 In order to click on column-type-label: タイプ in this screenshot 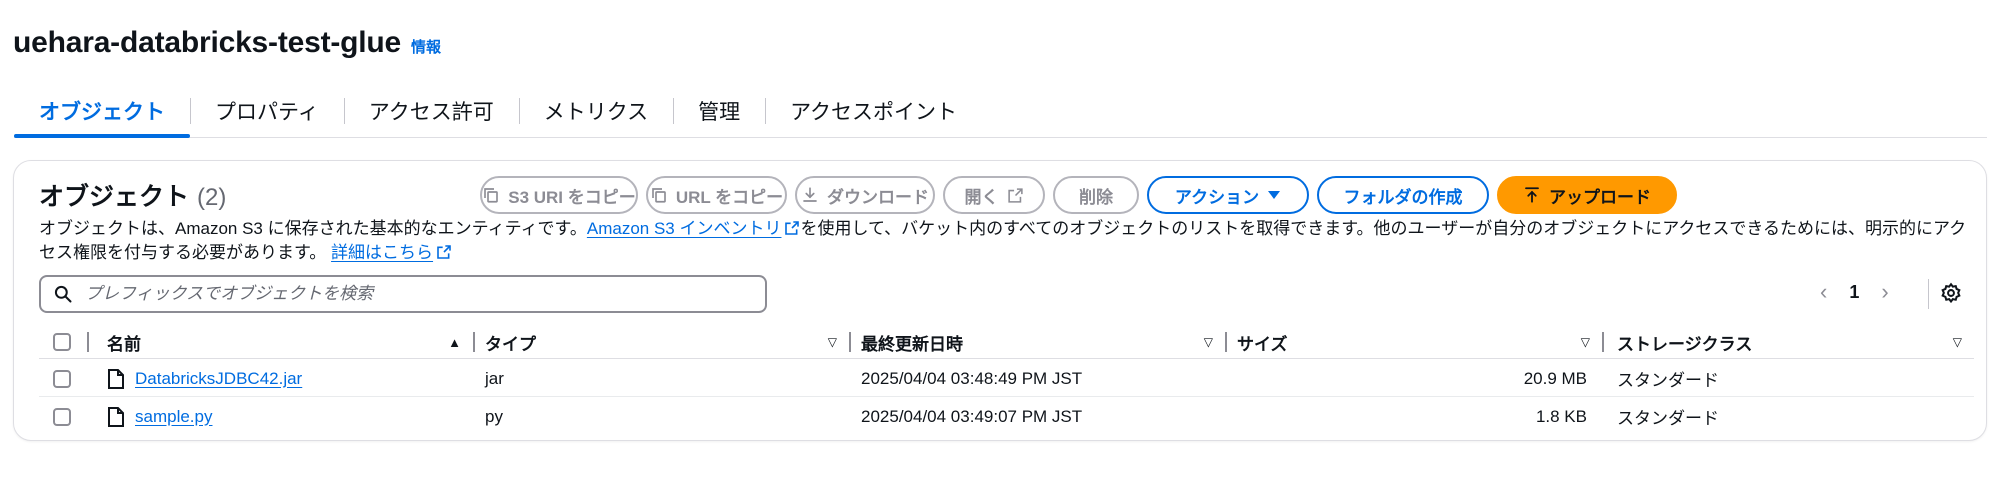, I will do `click(510, 344)`.